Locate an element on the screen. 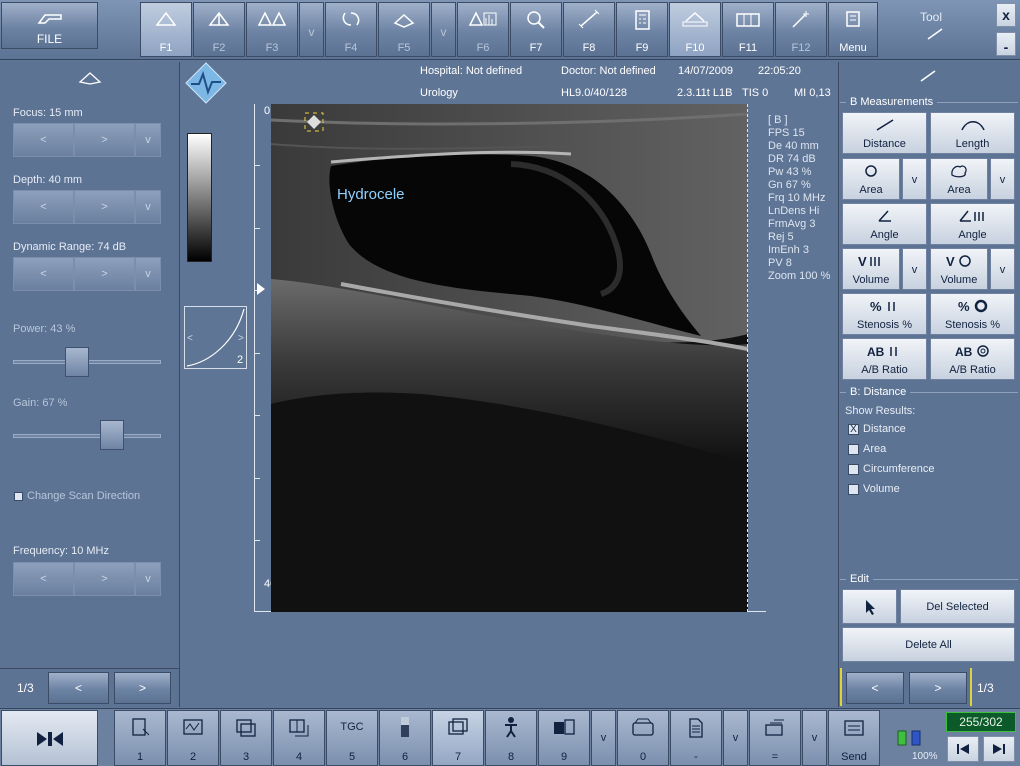 The width and height of the screenshot is (1020, 766). minimize-button: - is located at coordinates (1006, 44).